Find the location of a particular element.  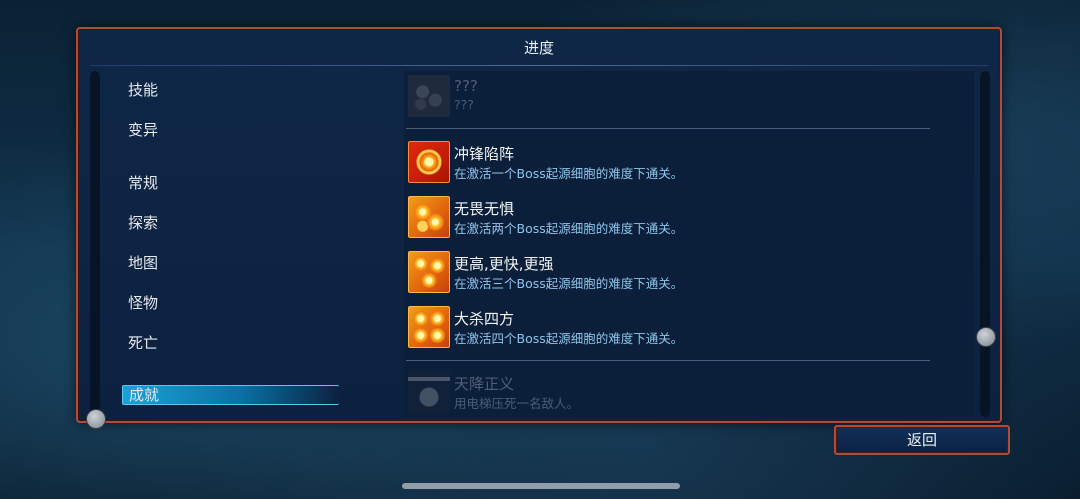

four-boss-cells-icon is located at coordinates (429, 327).